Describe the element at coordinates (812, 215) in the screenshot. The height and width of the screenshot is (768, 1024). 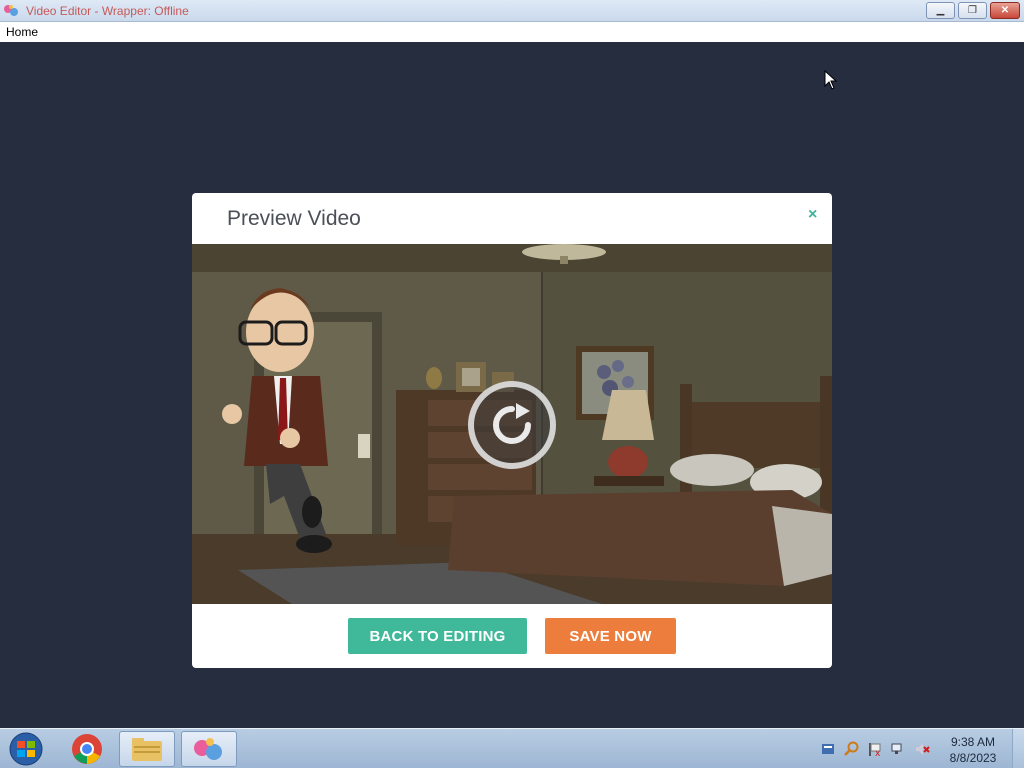
I see `dialog-close-button: ×` at that location.